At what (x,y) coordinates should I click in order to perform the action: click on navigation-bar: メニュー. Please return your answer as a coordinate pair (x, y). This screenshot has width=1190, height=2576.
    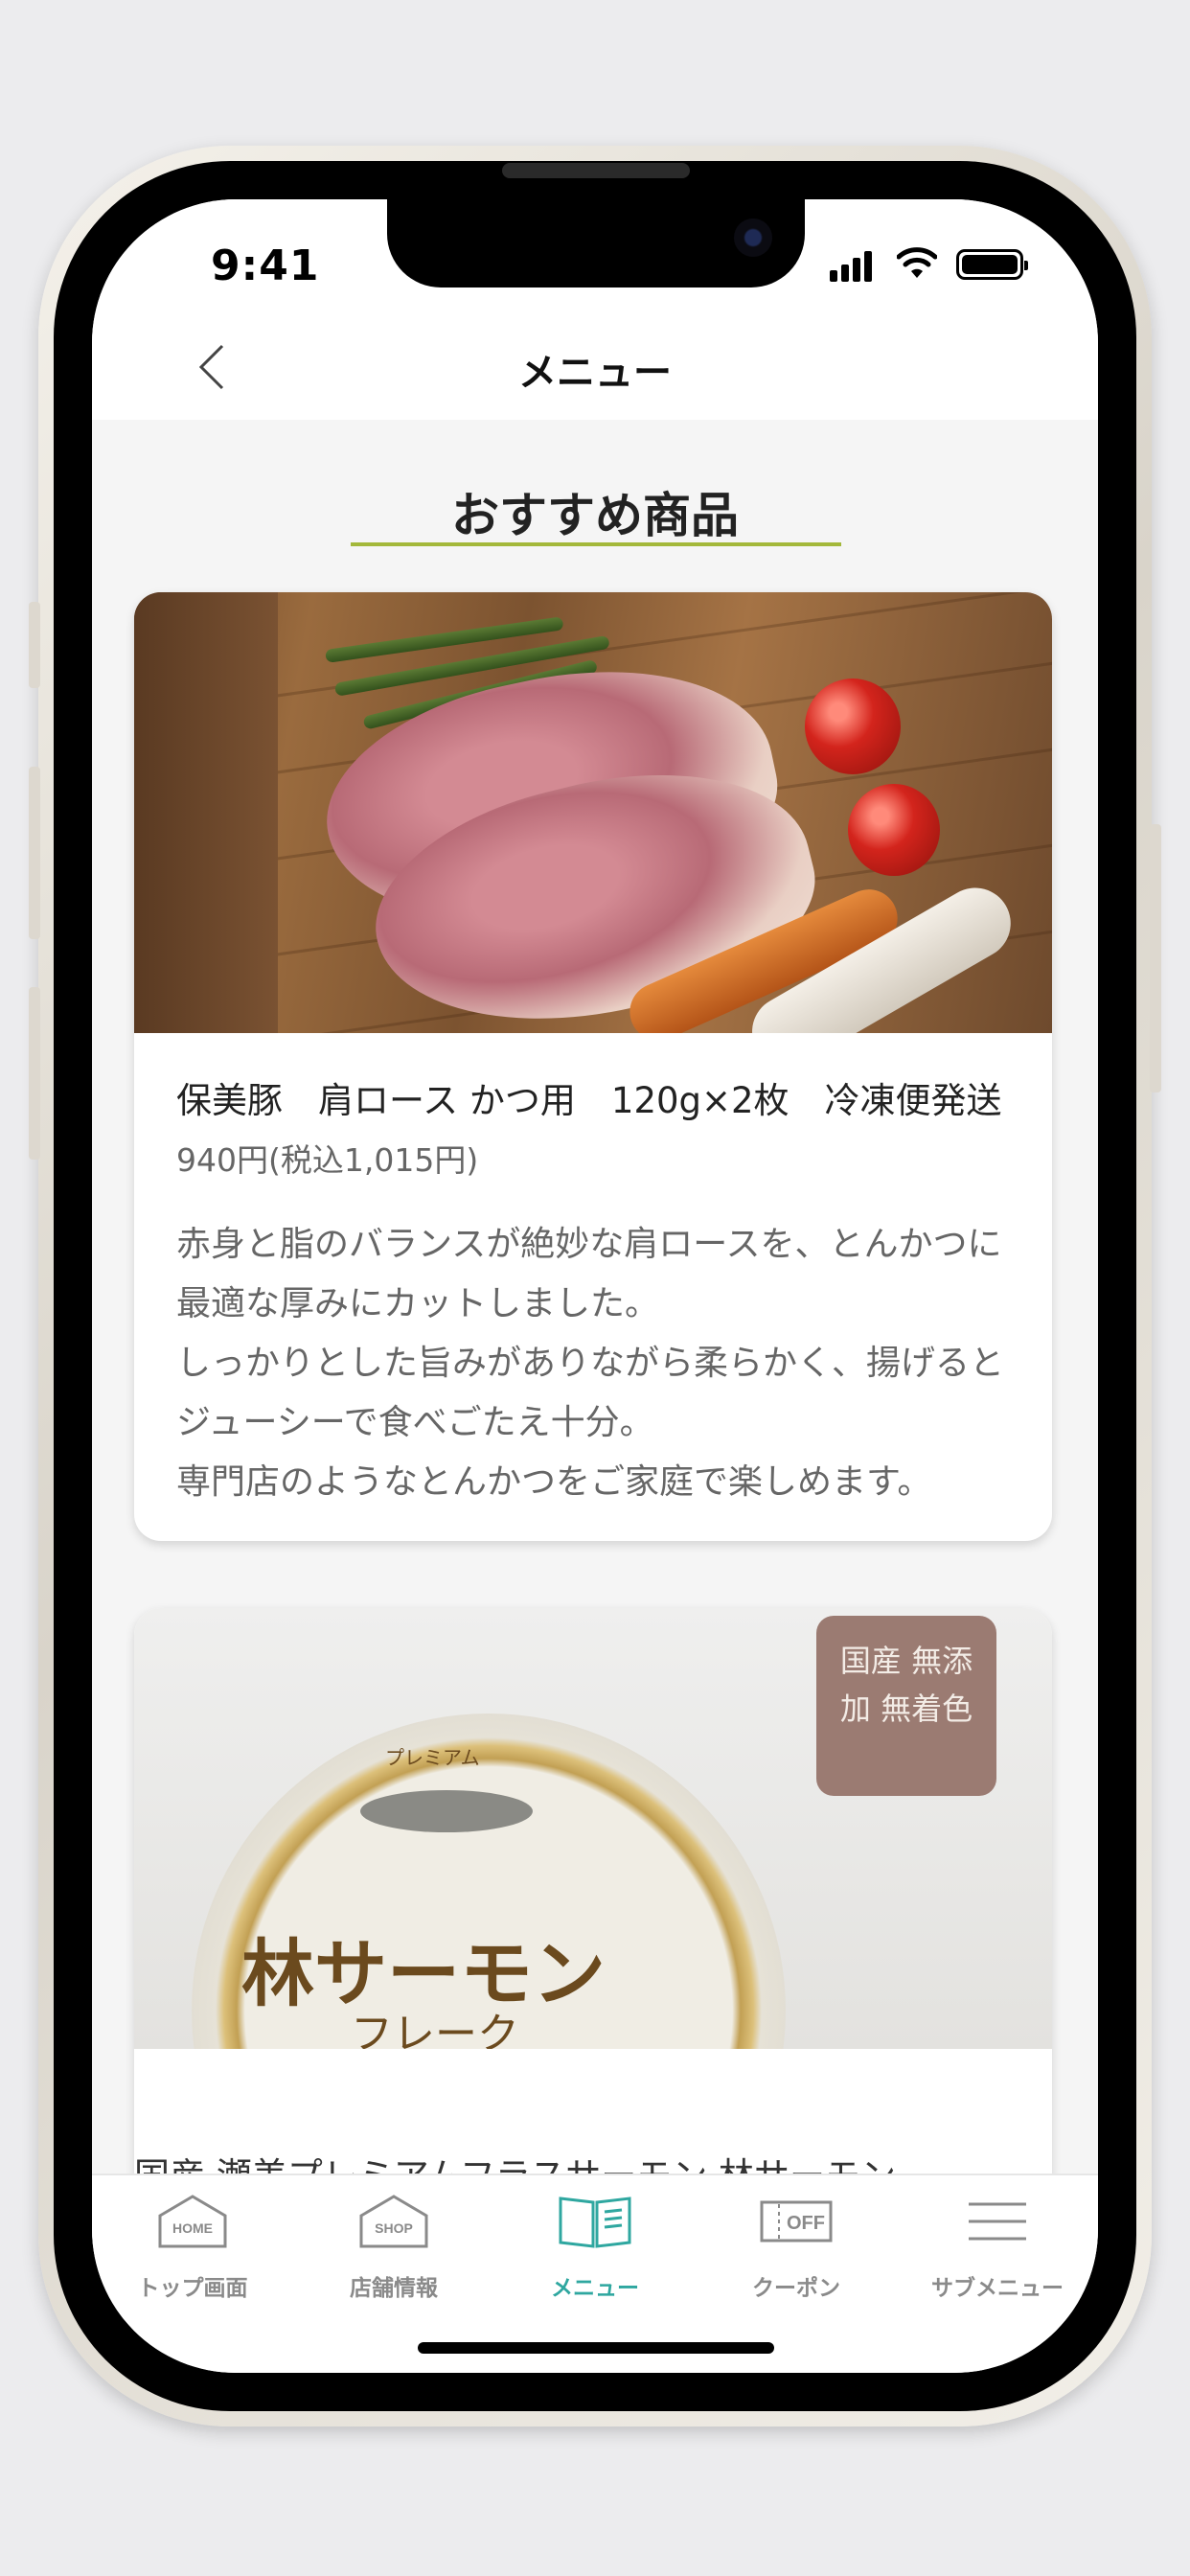
    Looking at the image, I should click on (595, 367).